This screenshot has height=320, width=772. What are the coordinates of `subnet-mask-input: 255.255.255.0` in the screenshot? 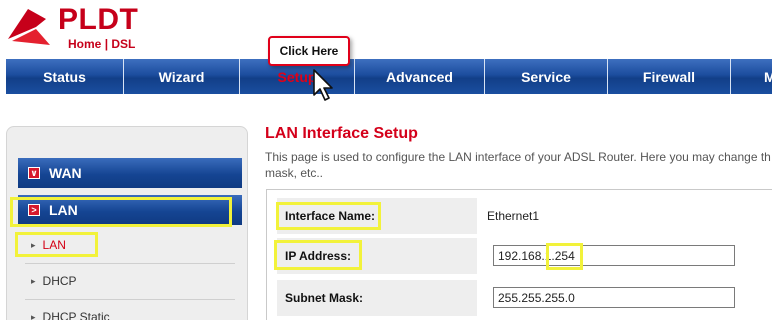 It's located at (614, 297).